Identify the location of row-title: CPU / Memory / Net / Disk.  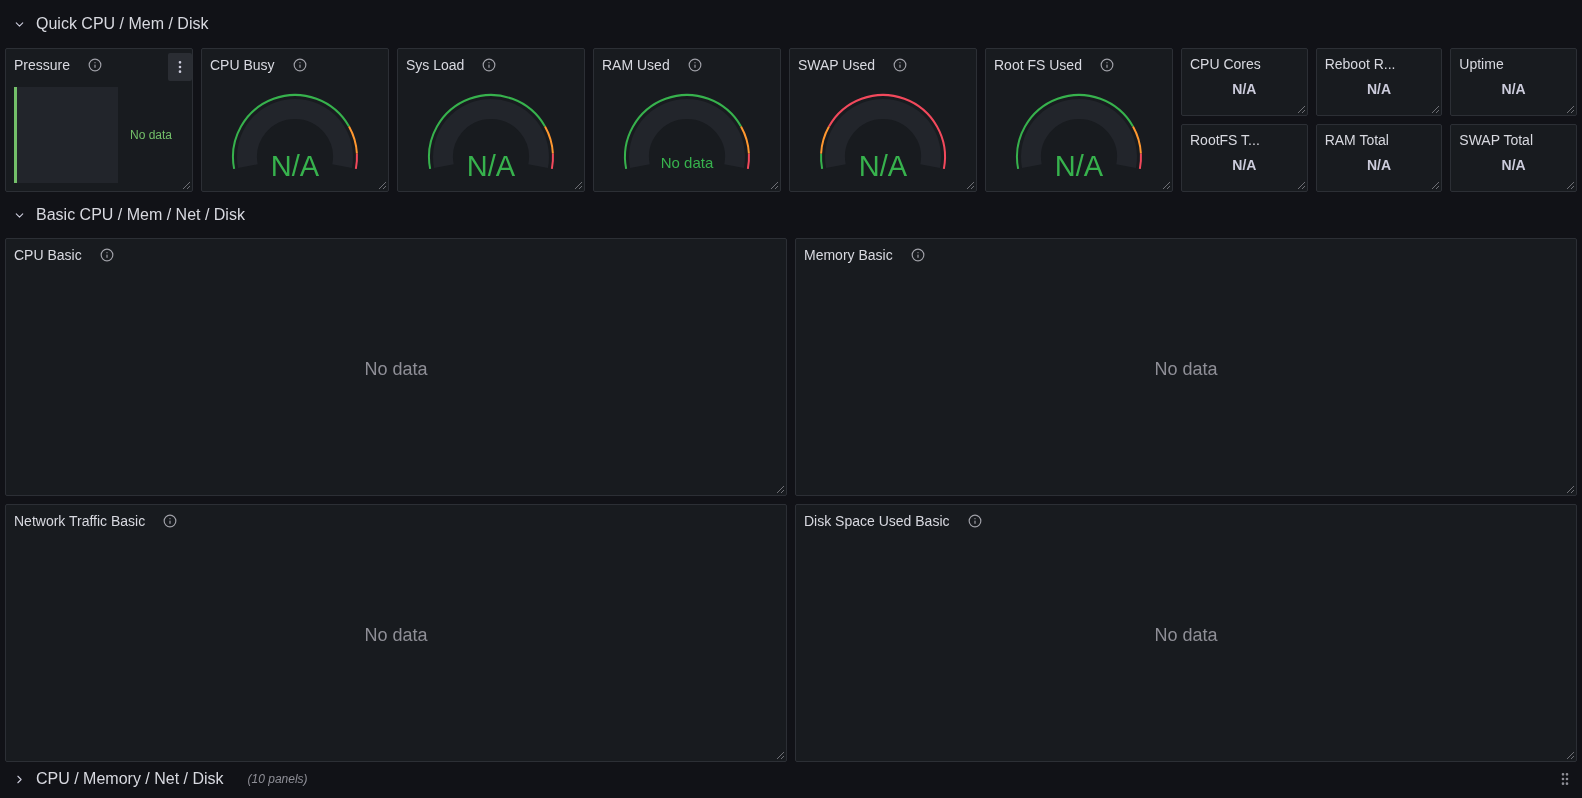
(130, 779).